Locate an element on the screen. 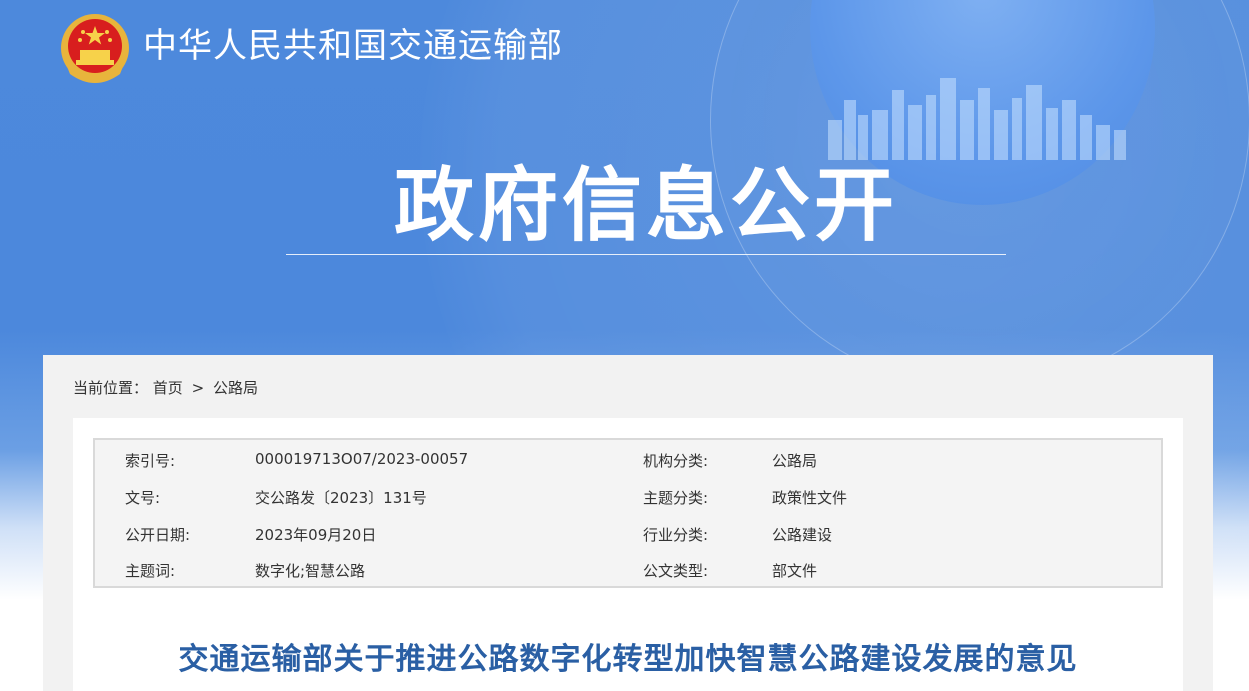  metadata-value: 公路局 is located at coordinates (795, 461).